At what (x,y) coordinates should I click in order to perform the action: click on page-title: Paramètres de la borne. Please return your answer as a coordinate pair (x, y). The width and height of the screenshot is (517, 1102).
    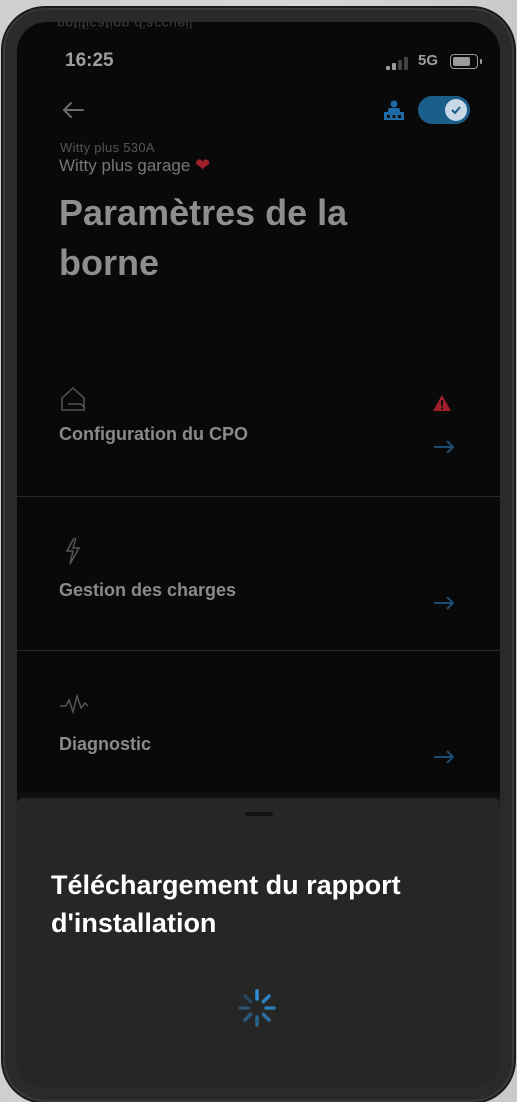
    Looking at the image, I should click on (203, 237).